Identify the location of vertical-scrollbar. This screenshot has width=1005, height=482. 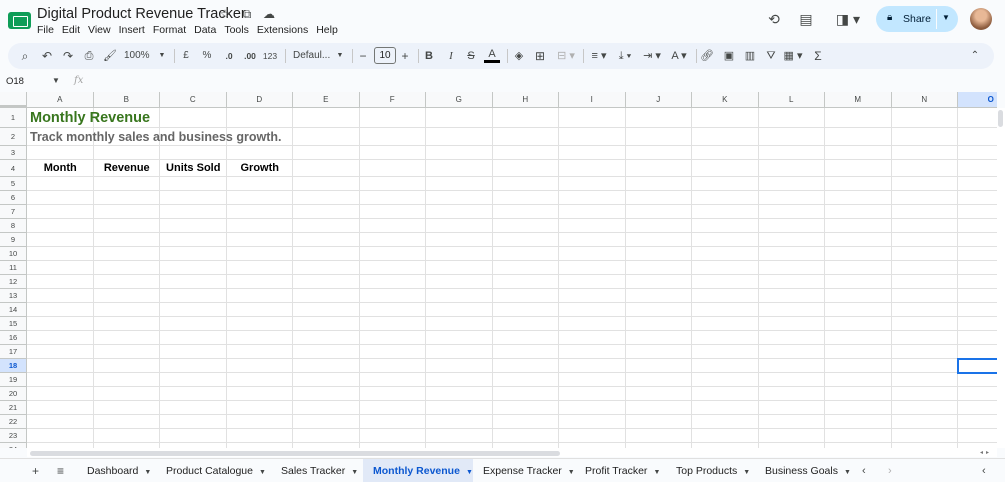
(1001, 278).